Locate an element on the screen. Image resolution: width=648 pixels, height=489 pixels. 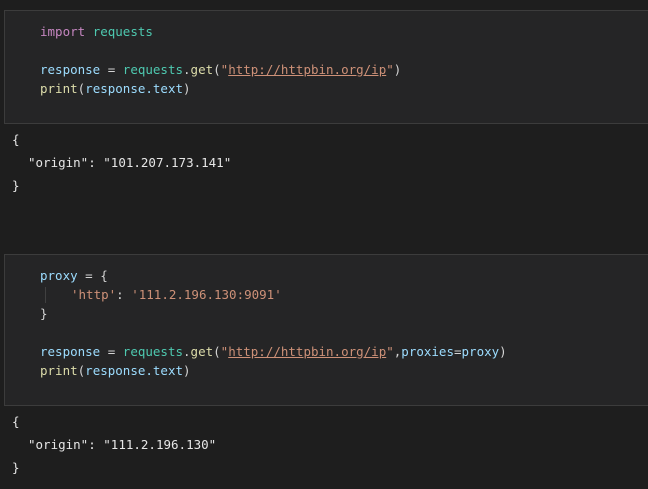
kwarg-value-proxy: proxy is located at coordinates (480, 351).